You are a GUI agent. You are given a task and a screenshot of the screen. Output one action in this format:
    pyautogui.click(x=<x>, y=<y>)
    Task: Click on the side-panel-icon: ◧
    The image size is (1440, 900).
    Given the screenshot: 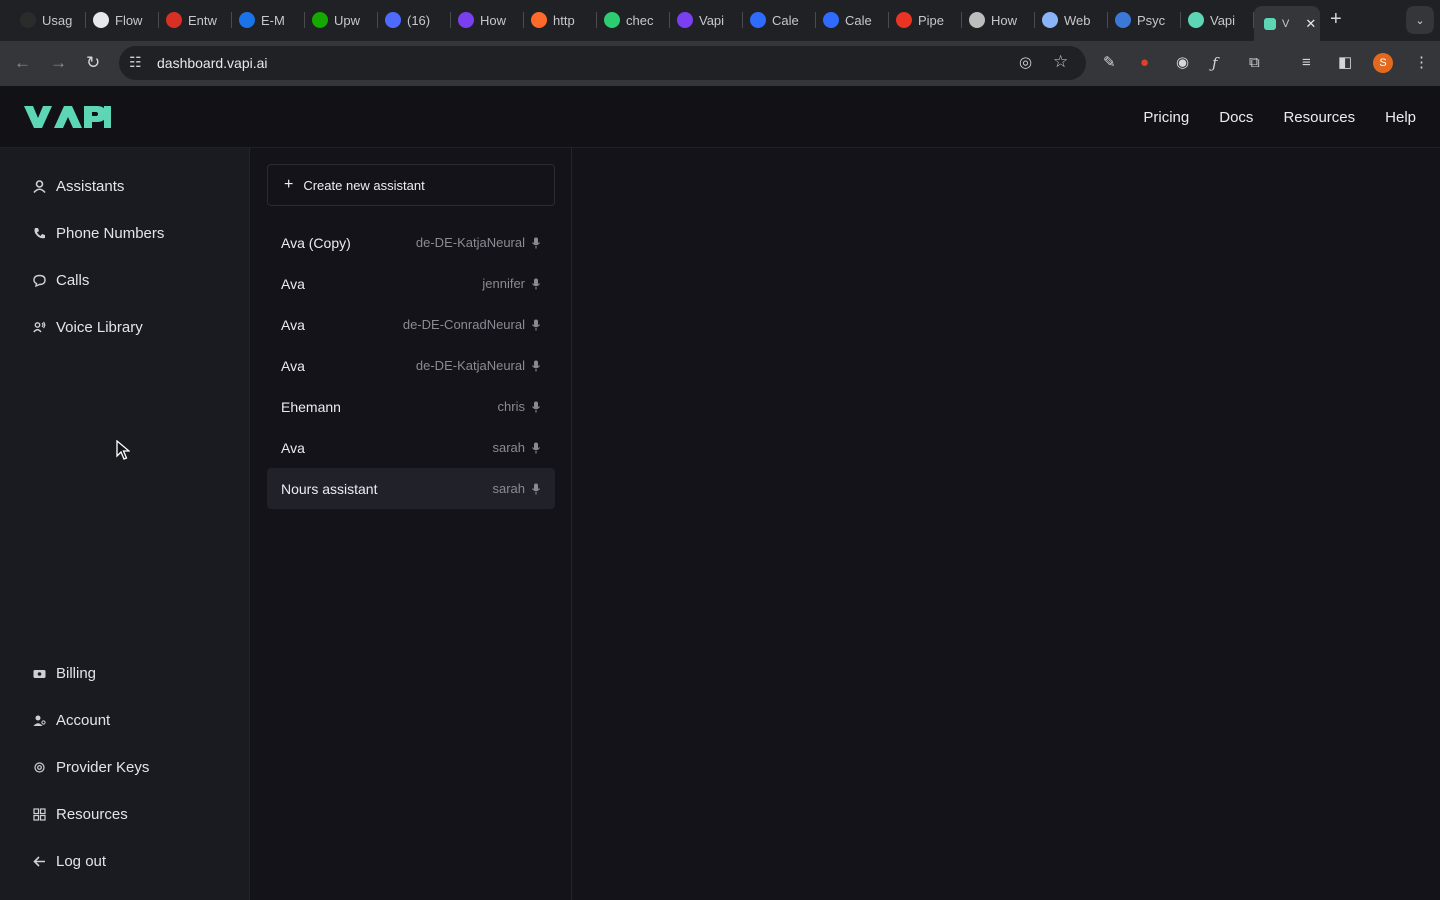 What is the action you would take?
    pyautogui.click(x=1345, y=63)
    